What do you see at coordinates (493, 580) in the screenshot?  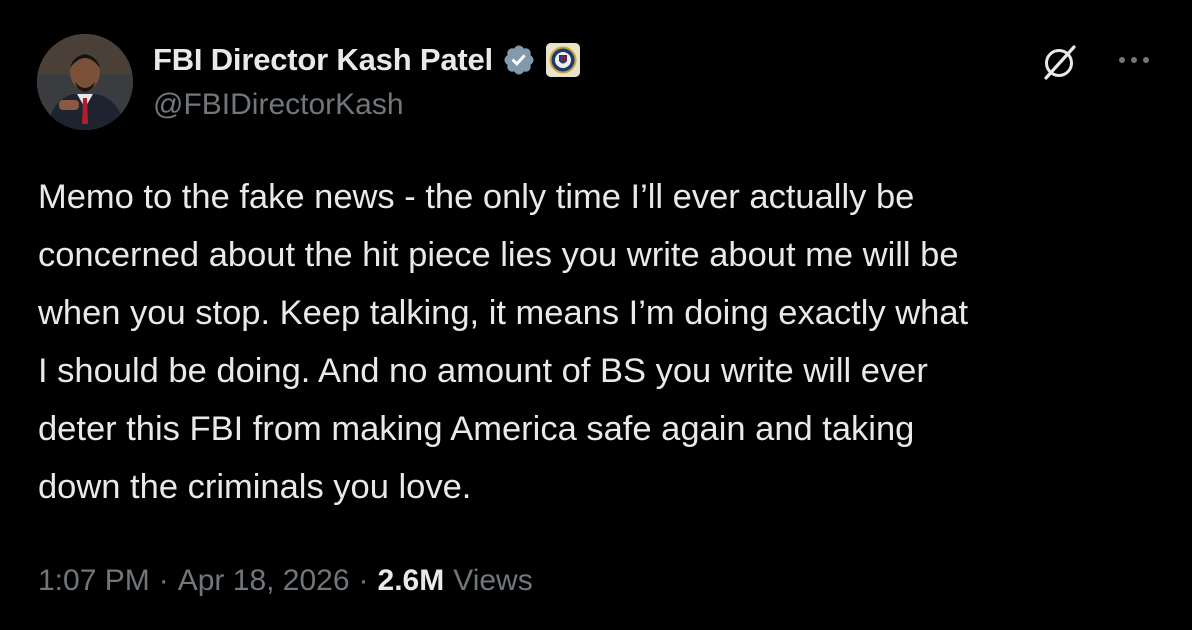 I see `views-label: Views` at bounding box center [493, 580].